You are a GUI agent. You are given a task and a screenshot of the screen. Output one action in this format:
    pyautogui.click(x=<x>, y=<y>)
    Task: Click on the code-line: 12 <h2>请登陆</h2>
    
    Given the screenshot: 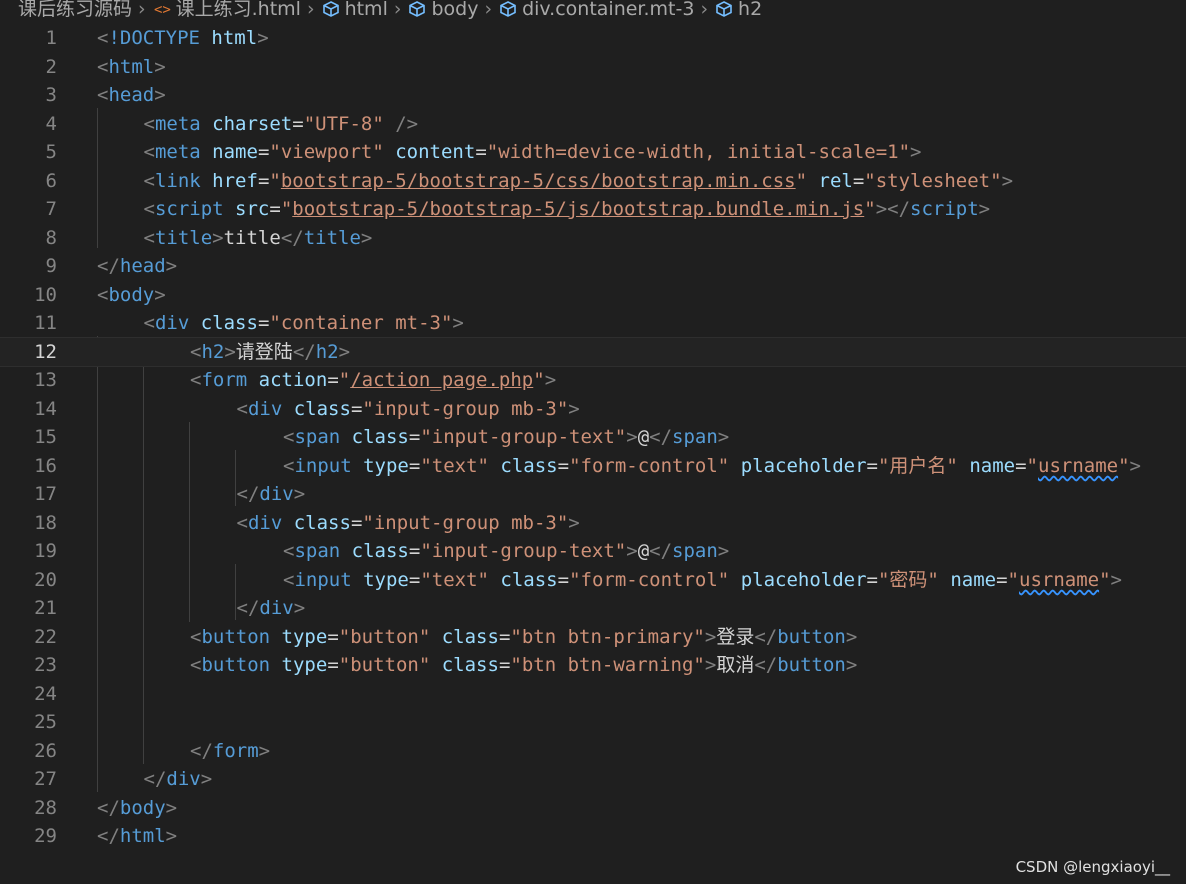 What is the action you would take?
    pyautogui.click(x=593, y=352)
    